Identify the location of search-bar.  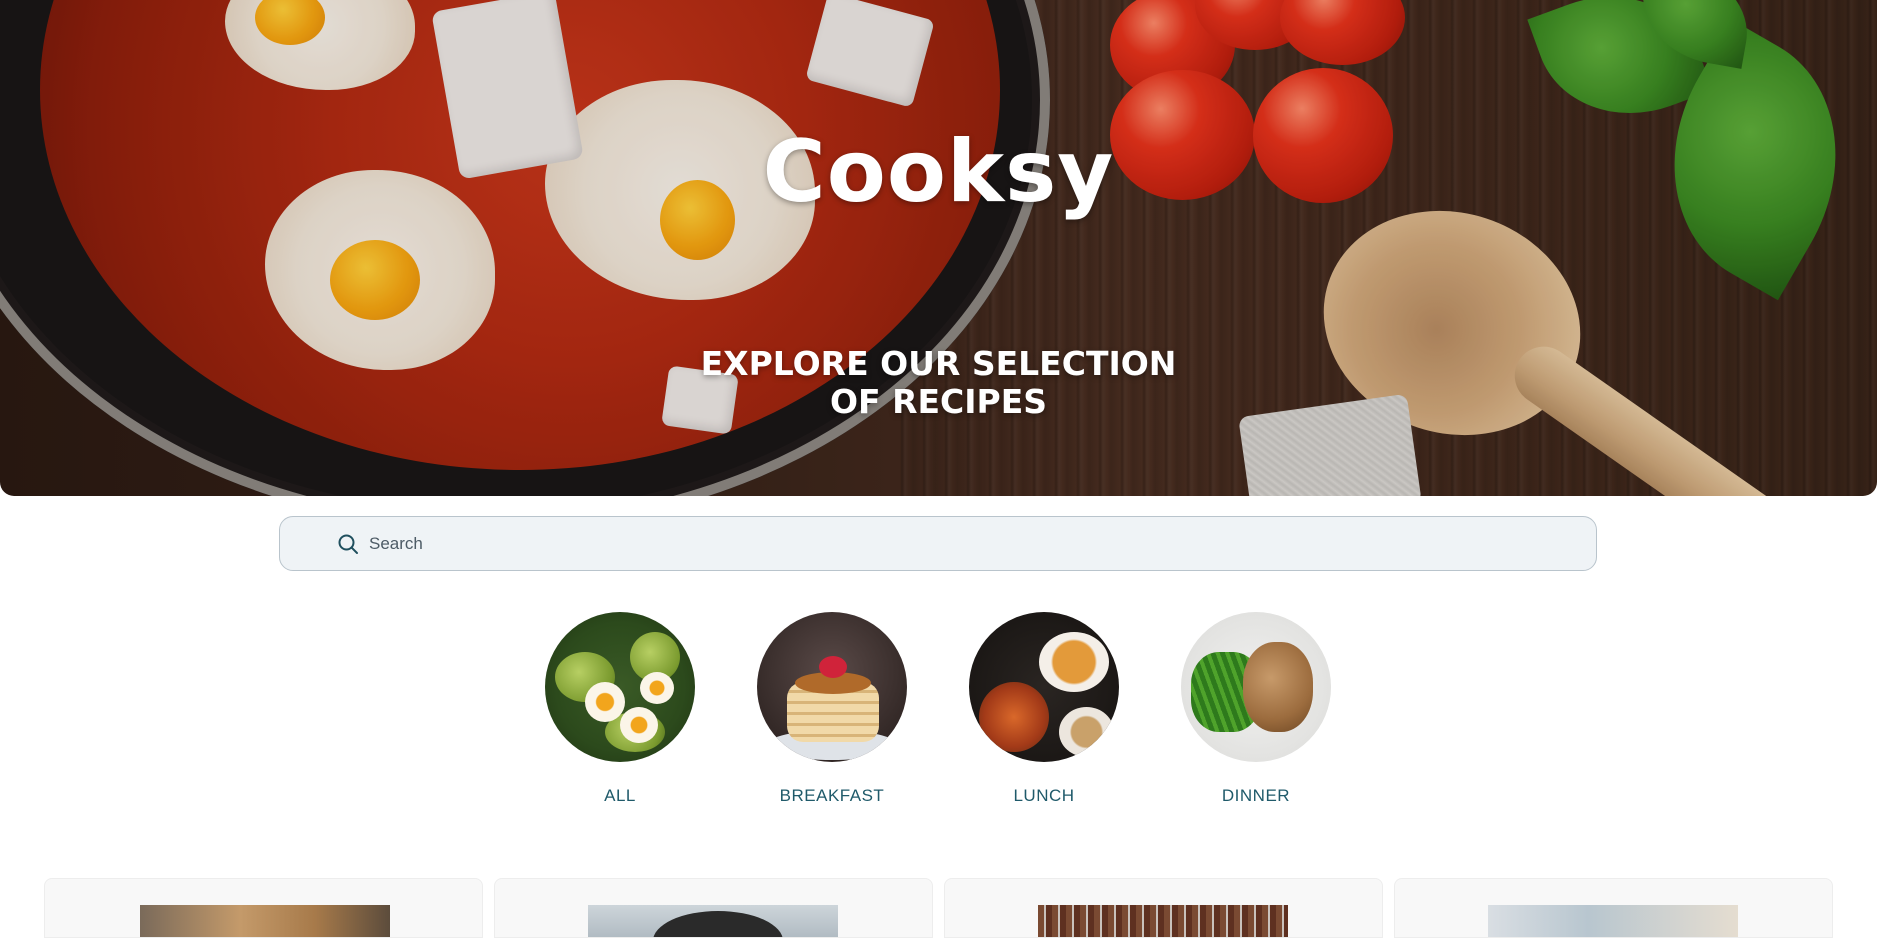
(938, 543).